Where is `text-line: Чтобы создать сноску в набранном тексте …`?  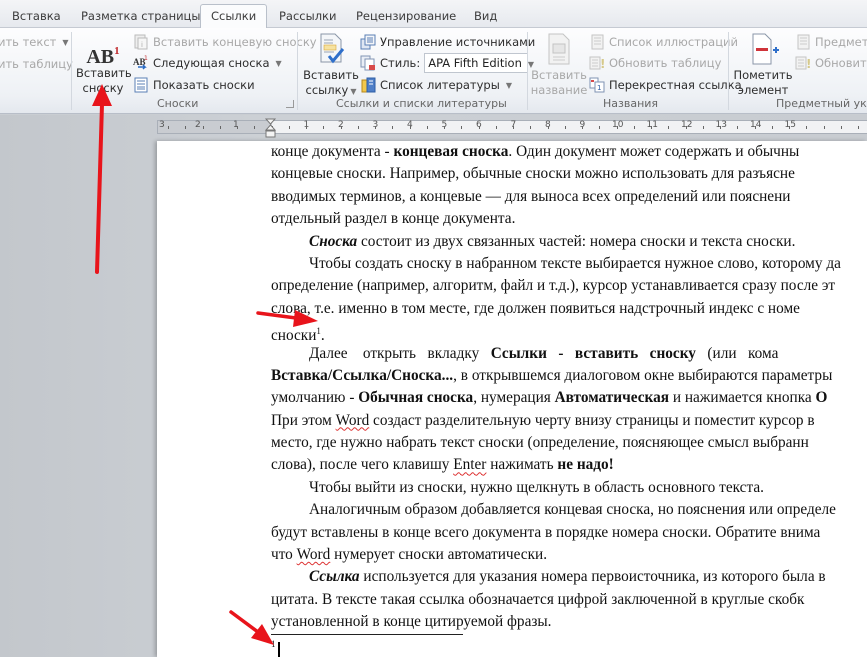
text-line: Чтобы создать сноску в набранном тексте … is located at coordinates (575, 263).